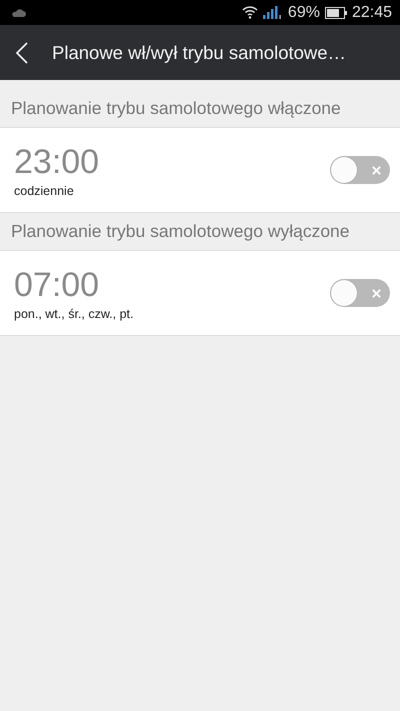 The height and width of the screenshot is (711, 400). What do you see at coordinates (200, 293) in the screenshot?
I see `schedule-row: 07:00 pon., wt., śr., czw., pt.` at bounding box center [200, 293].